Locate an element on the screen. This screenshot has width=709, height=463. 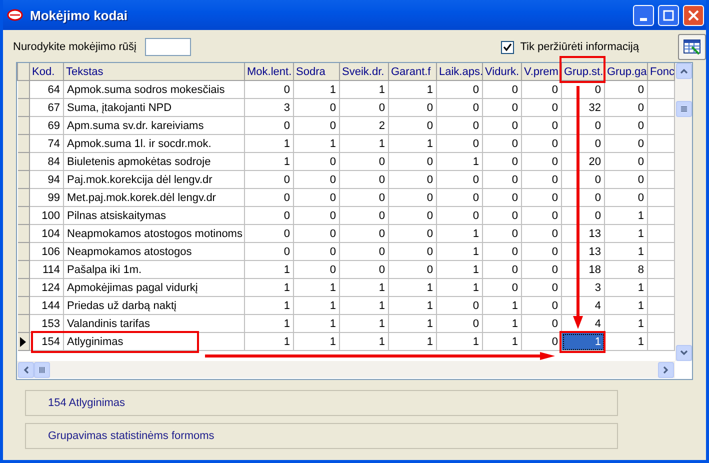
table-cell: 104 is located at coordinates (47, 233).